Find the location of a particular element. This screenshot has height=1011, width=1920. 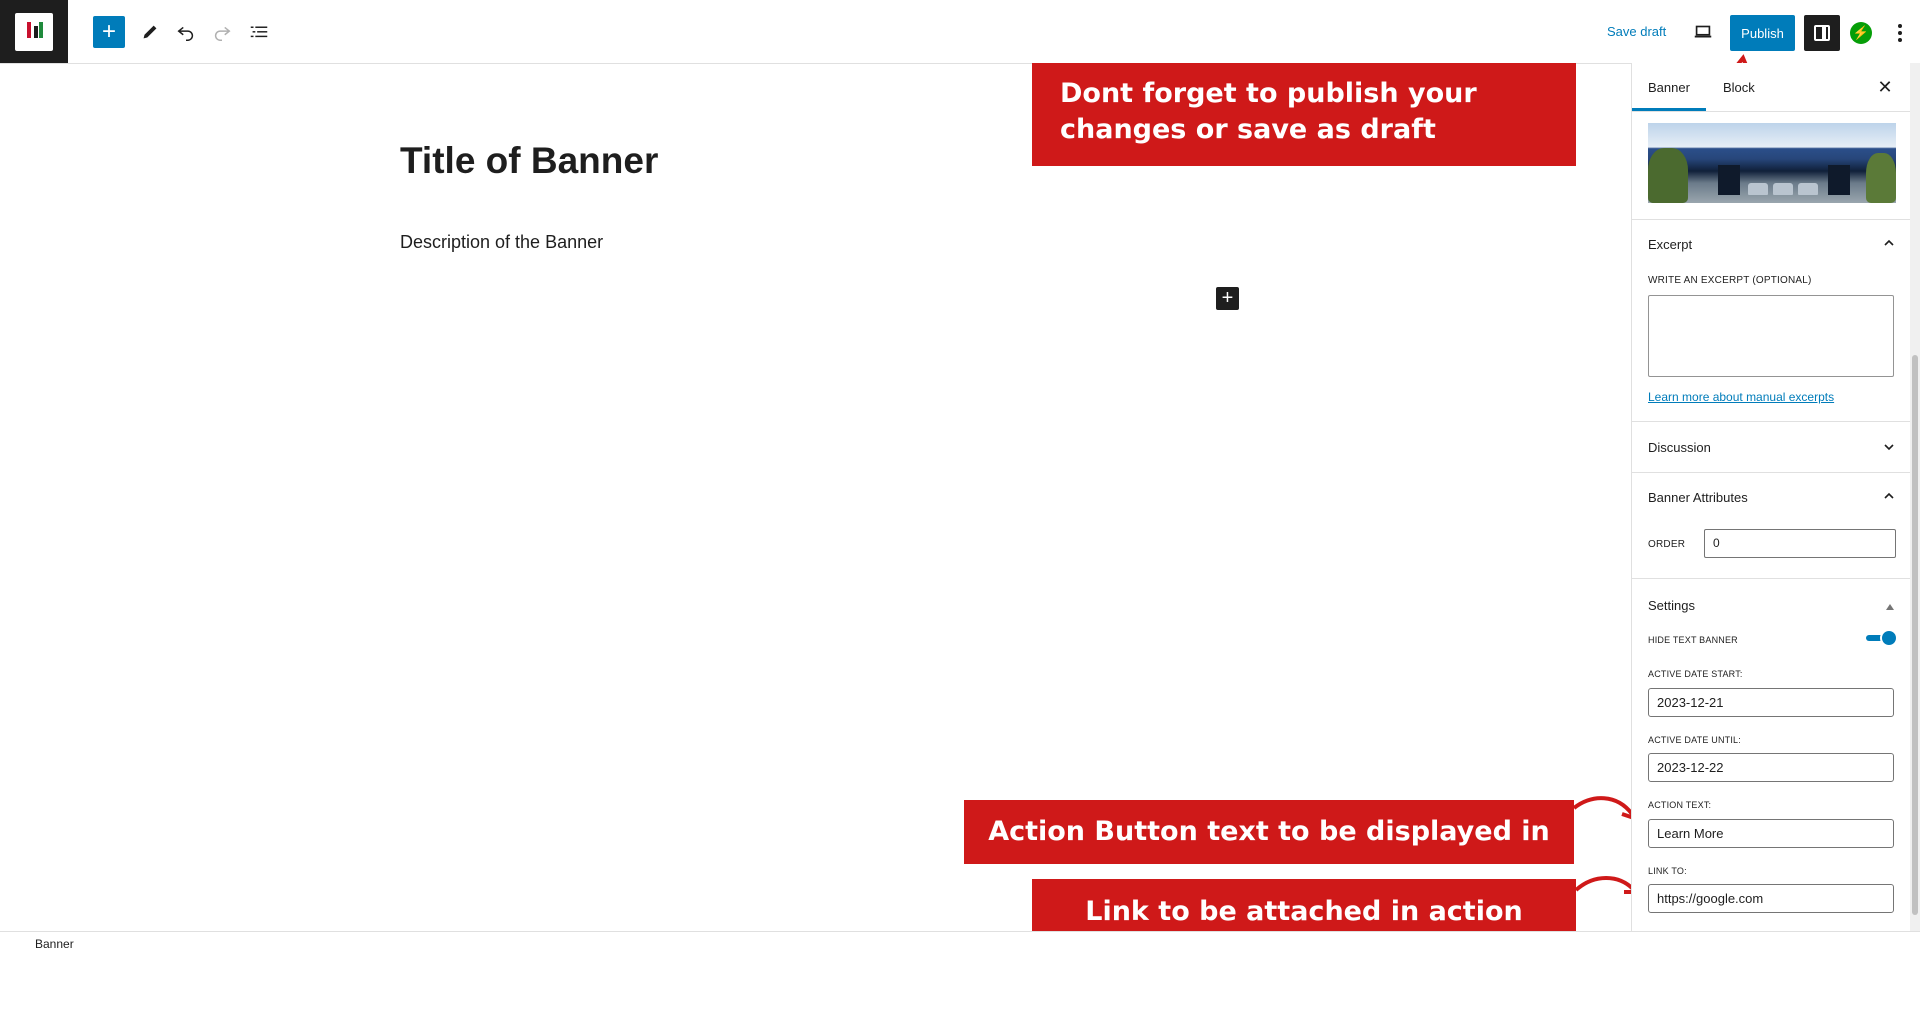

collapse-triangle-icon is located at coordinates (1890, 607).